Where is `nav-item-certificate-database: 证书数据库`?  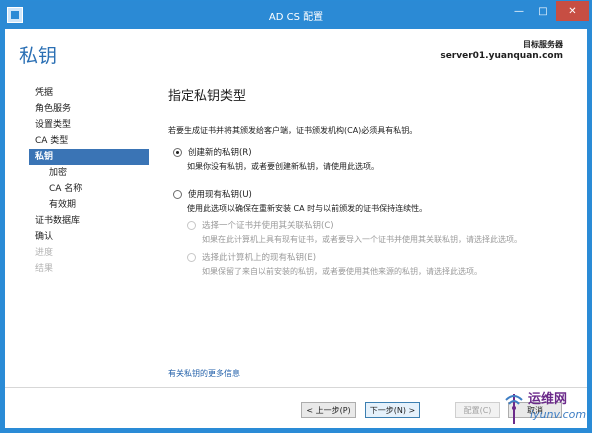 nav-item-certificate-database: 证书数据库 is located at coordinates (89, 221).